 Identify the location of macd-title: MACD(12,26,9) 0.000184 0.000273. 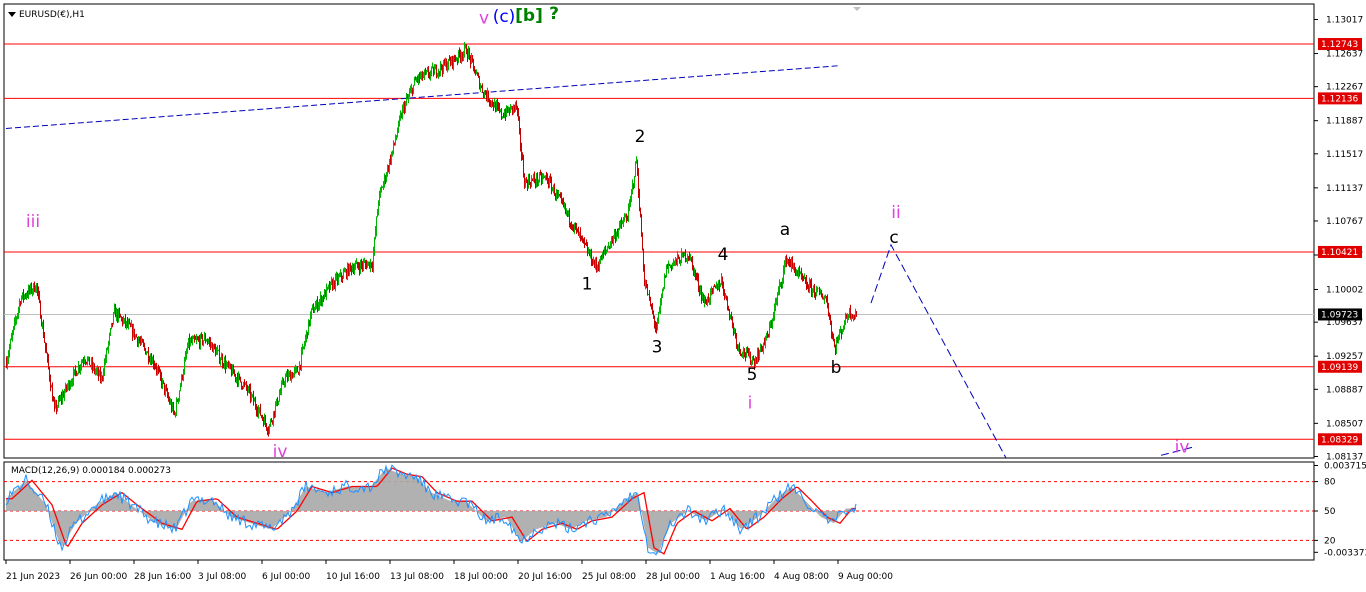
(91, 471).